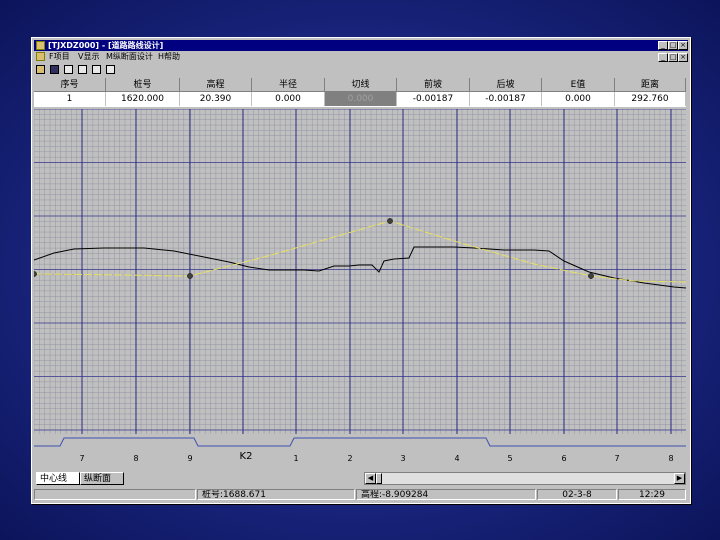  What do you see at coordinates (288, 99) in the screenshot?
I see `cell-radius: 0.000` at bounding box center [288, 99].